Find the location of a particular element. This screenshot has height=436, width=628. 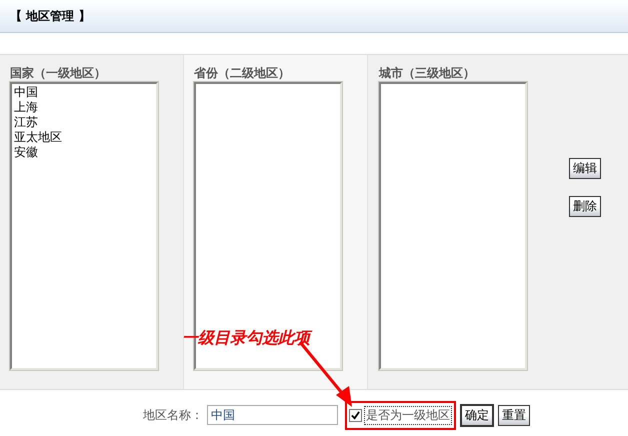

list-item: 中国 is located at coordinates (84, 92).